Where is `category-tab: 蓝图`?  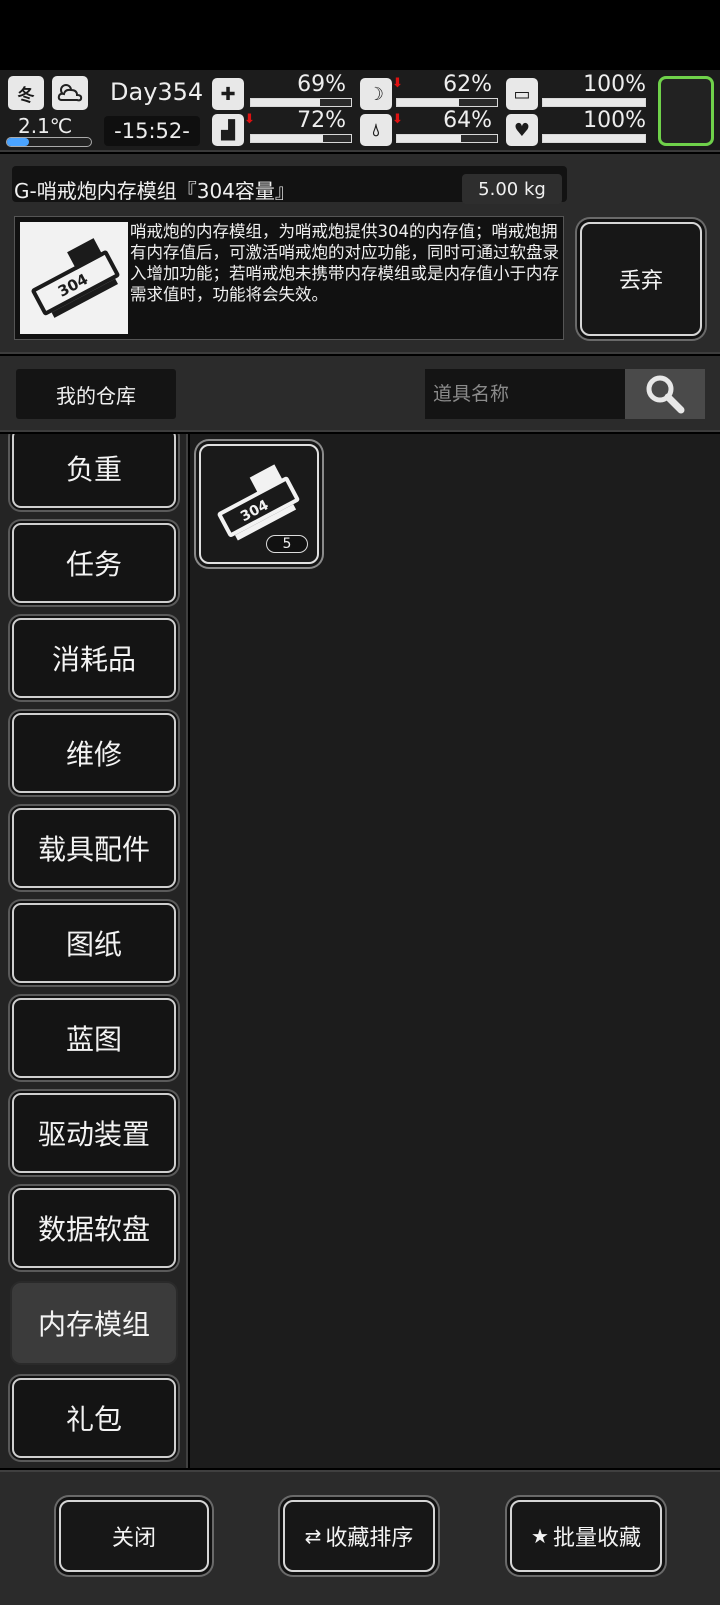
category-tab: 蓝图 is located at coordinates (94, 1038).